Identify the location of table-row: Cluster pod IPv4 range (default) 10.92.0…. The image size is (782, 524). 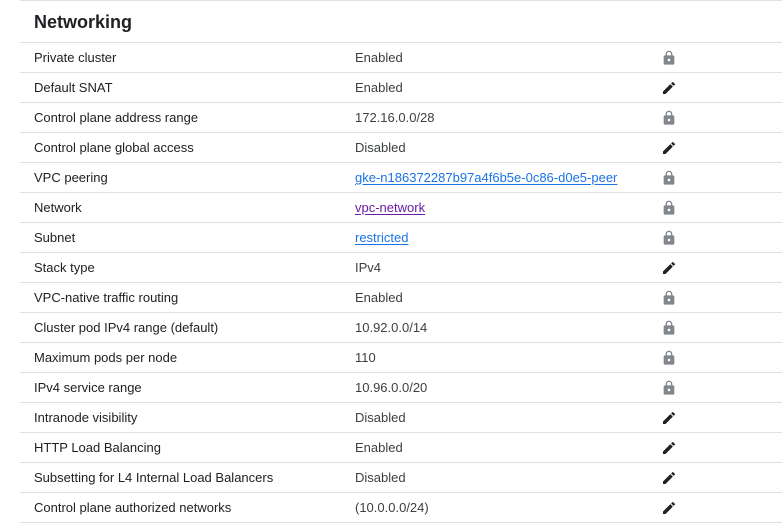
(401, 328).